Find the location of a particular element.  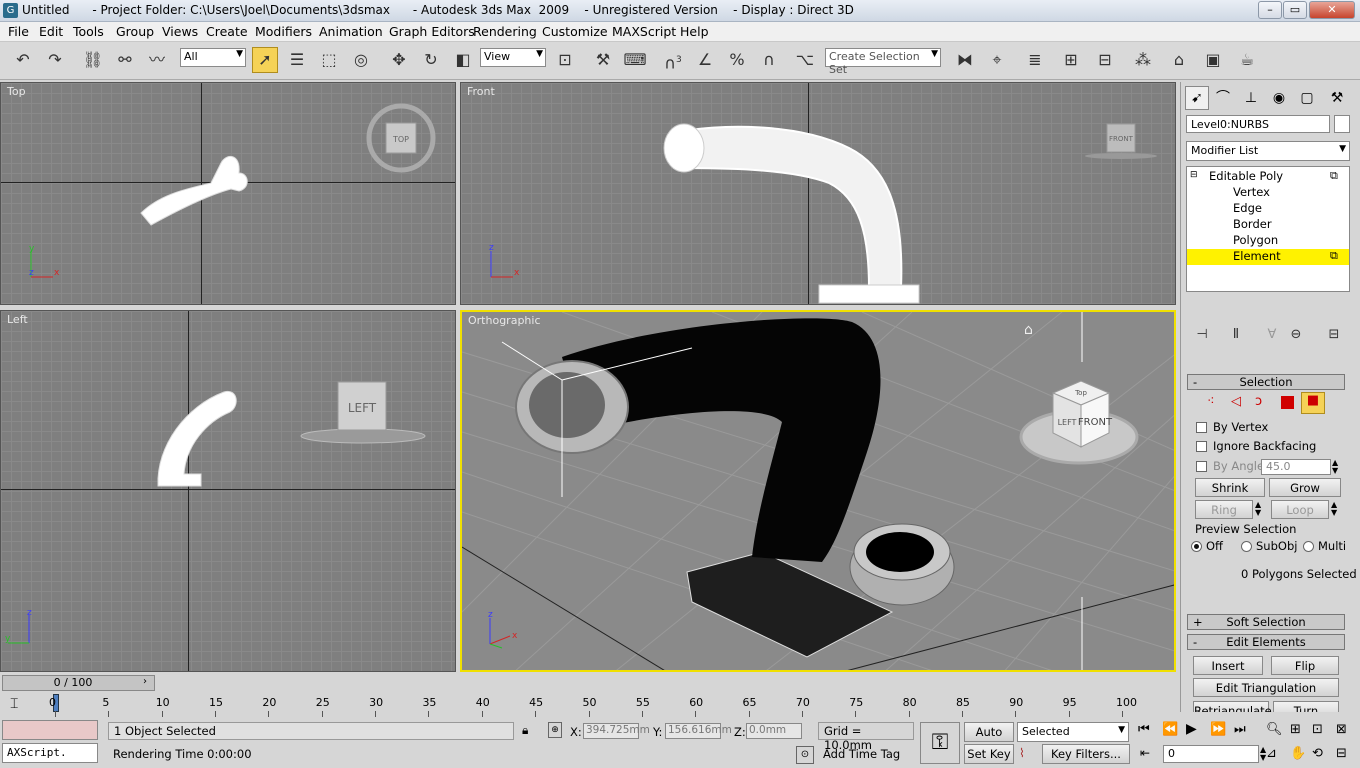

play-icon: ▶ is located at coordinates (1191, 729).